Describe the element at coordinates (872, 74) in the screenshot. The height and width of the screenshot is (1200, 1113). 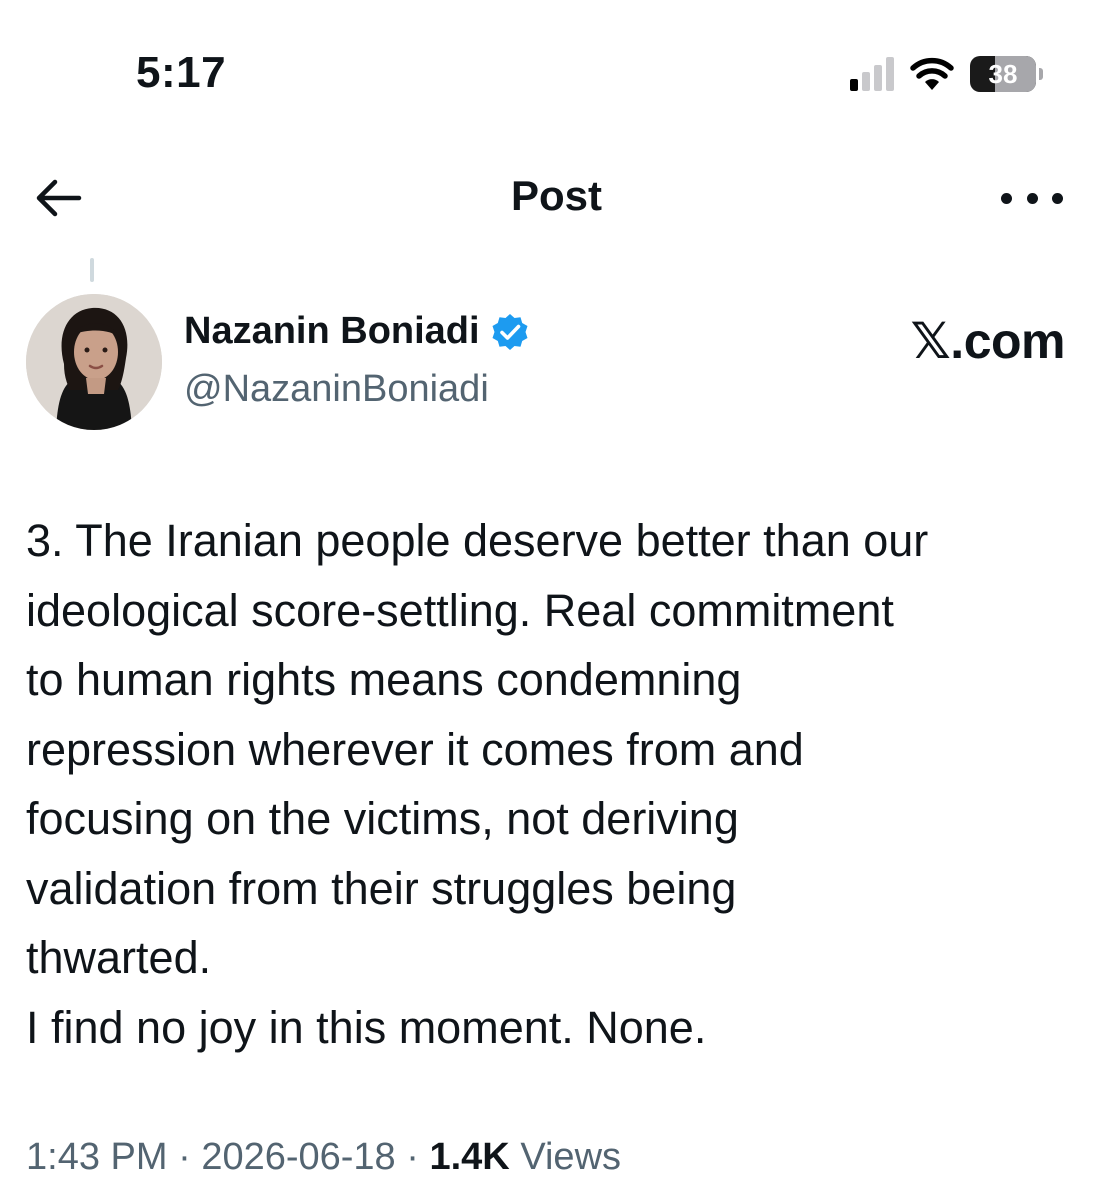
I see `cellular-signal-icon` at that location.